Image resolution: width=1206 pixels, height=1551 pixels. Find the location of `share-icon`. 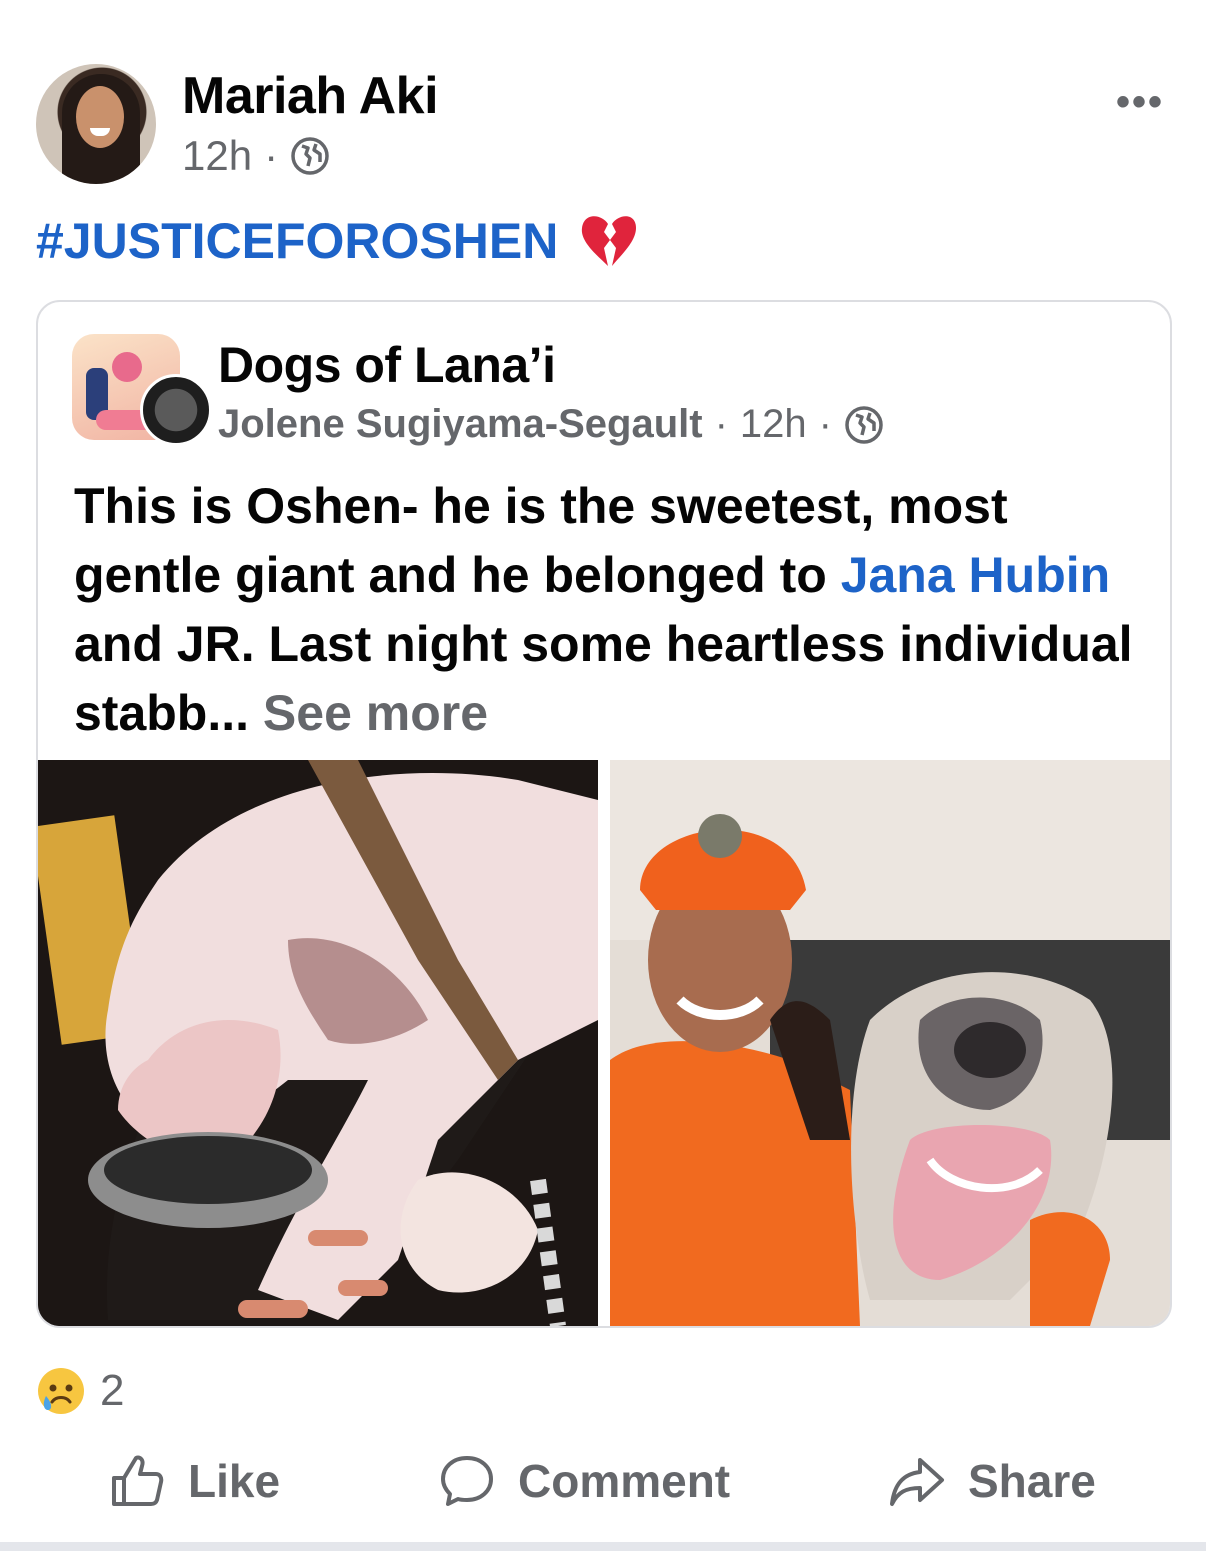

share-icon is located at coordinates (917, 1482).